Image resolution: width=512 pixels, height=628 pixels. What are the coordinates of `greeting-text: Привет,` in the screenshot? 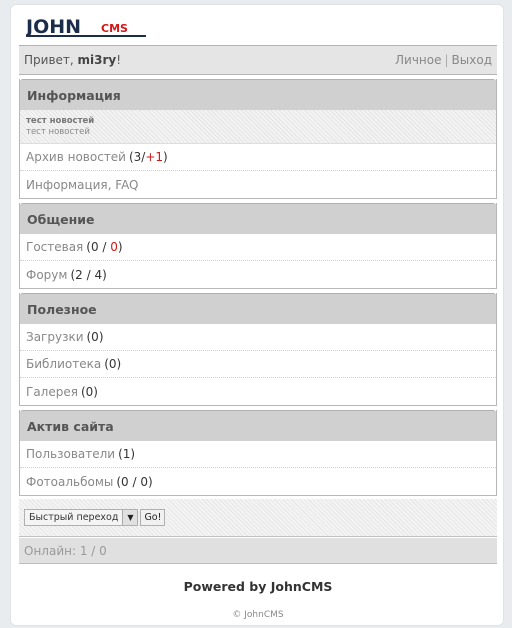 It's located at (51, 60).